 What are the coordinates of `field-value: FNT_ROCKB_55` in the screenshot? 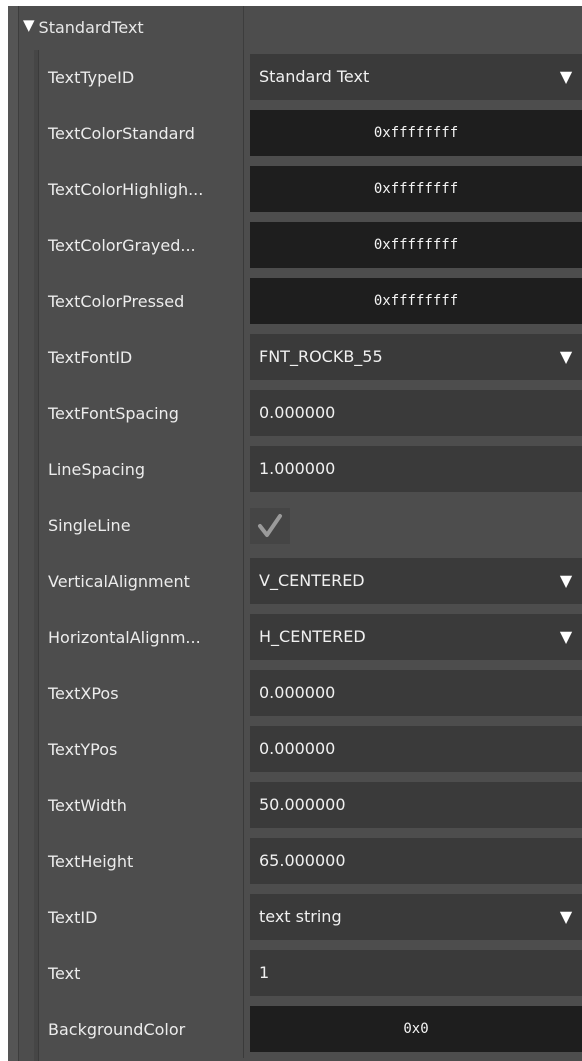 It's located at (321, 356).